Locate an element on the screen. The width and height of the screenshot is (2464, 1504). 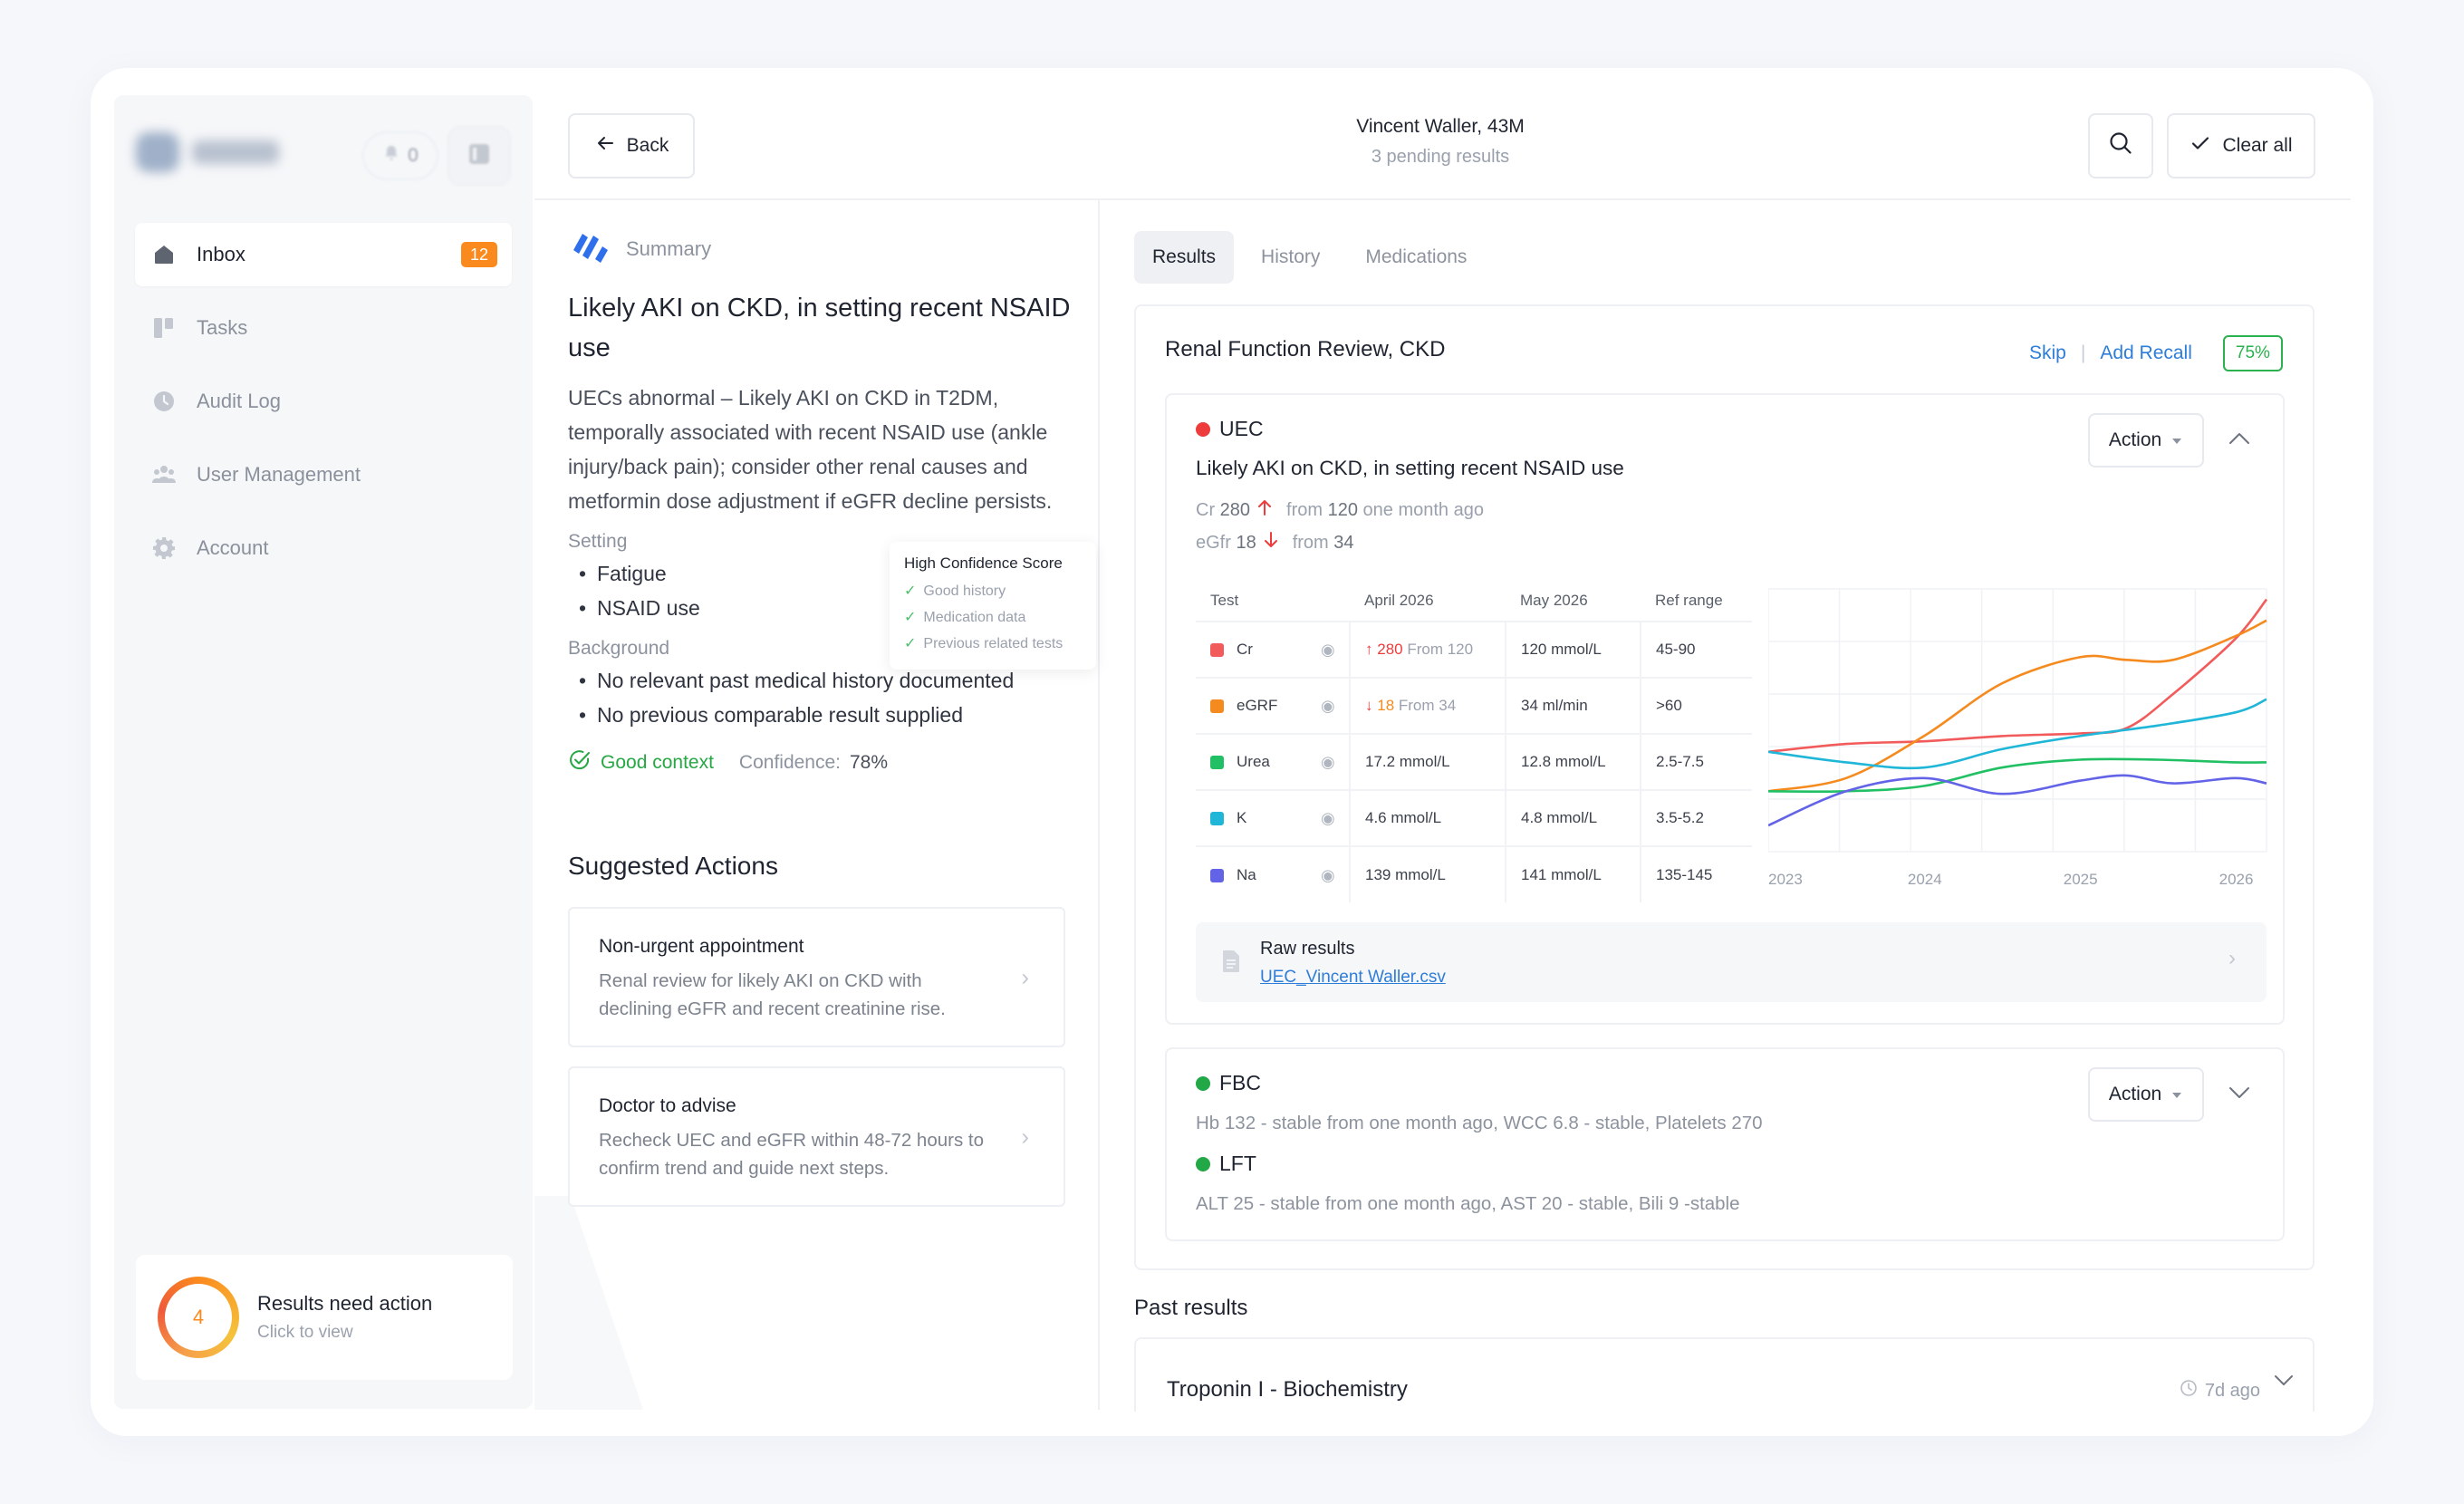
past-results-title: Past results is located at coordinates (1191, 1308).